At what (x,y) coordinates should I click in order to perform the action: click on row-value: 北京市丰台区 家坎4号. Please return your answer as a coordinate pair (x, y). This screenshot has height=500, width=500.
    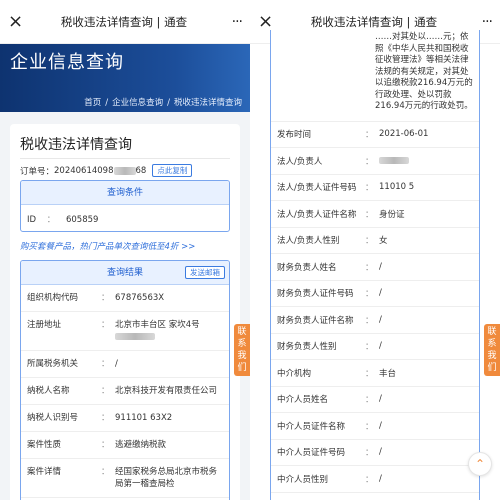
    Looking at the image, I should click on (169, 331).